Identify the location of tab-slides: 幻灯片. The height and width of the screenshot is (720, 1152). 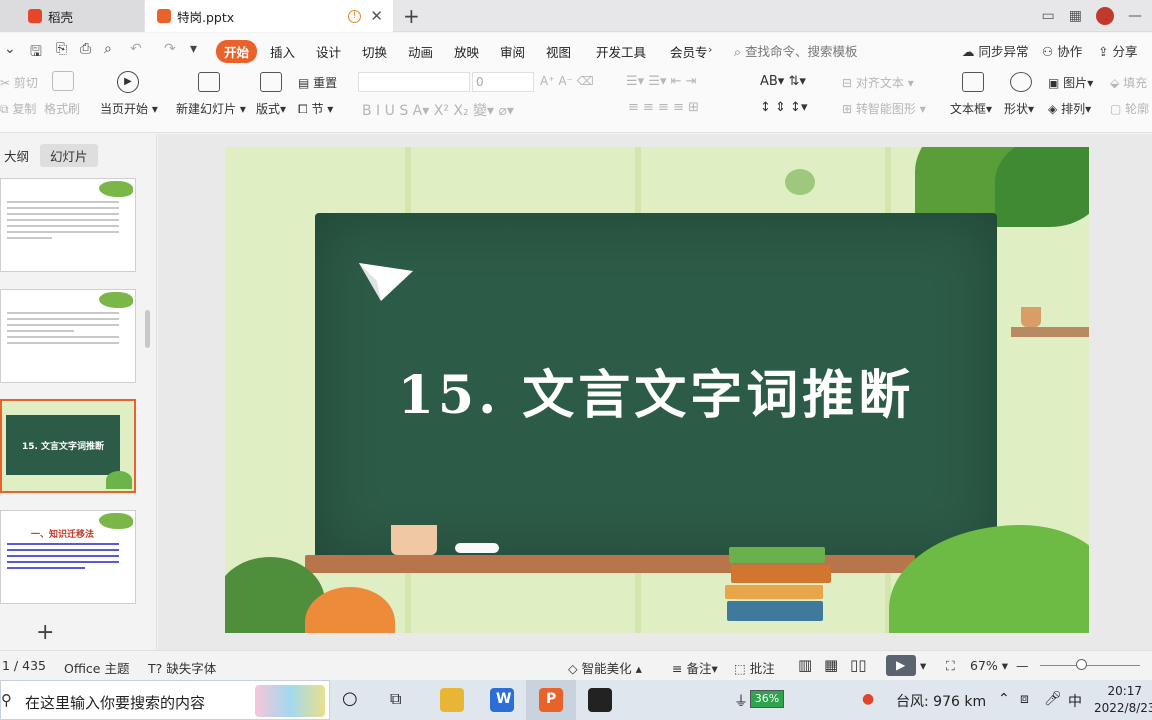
(69, 155).